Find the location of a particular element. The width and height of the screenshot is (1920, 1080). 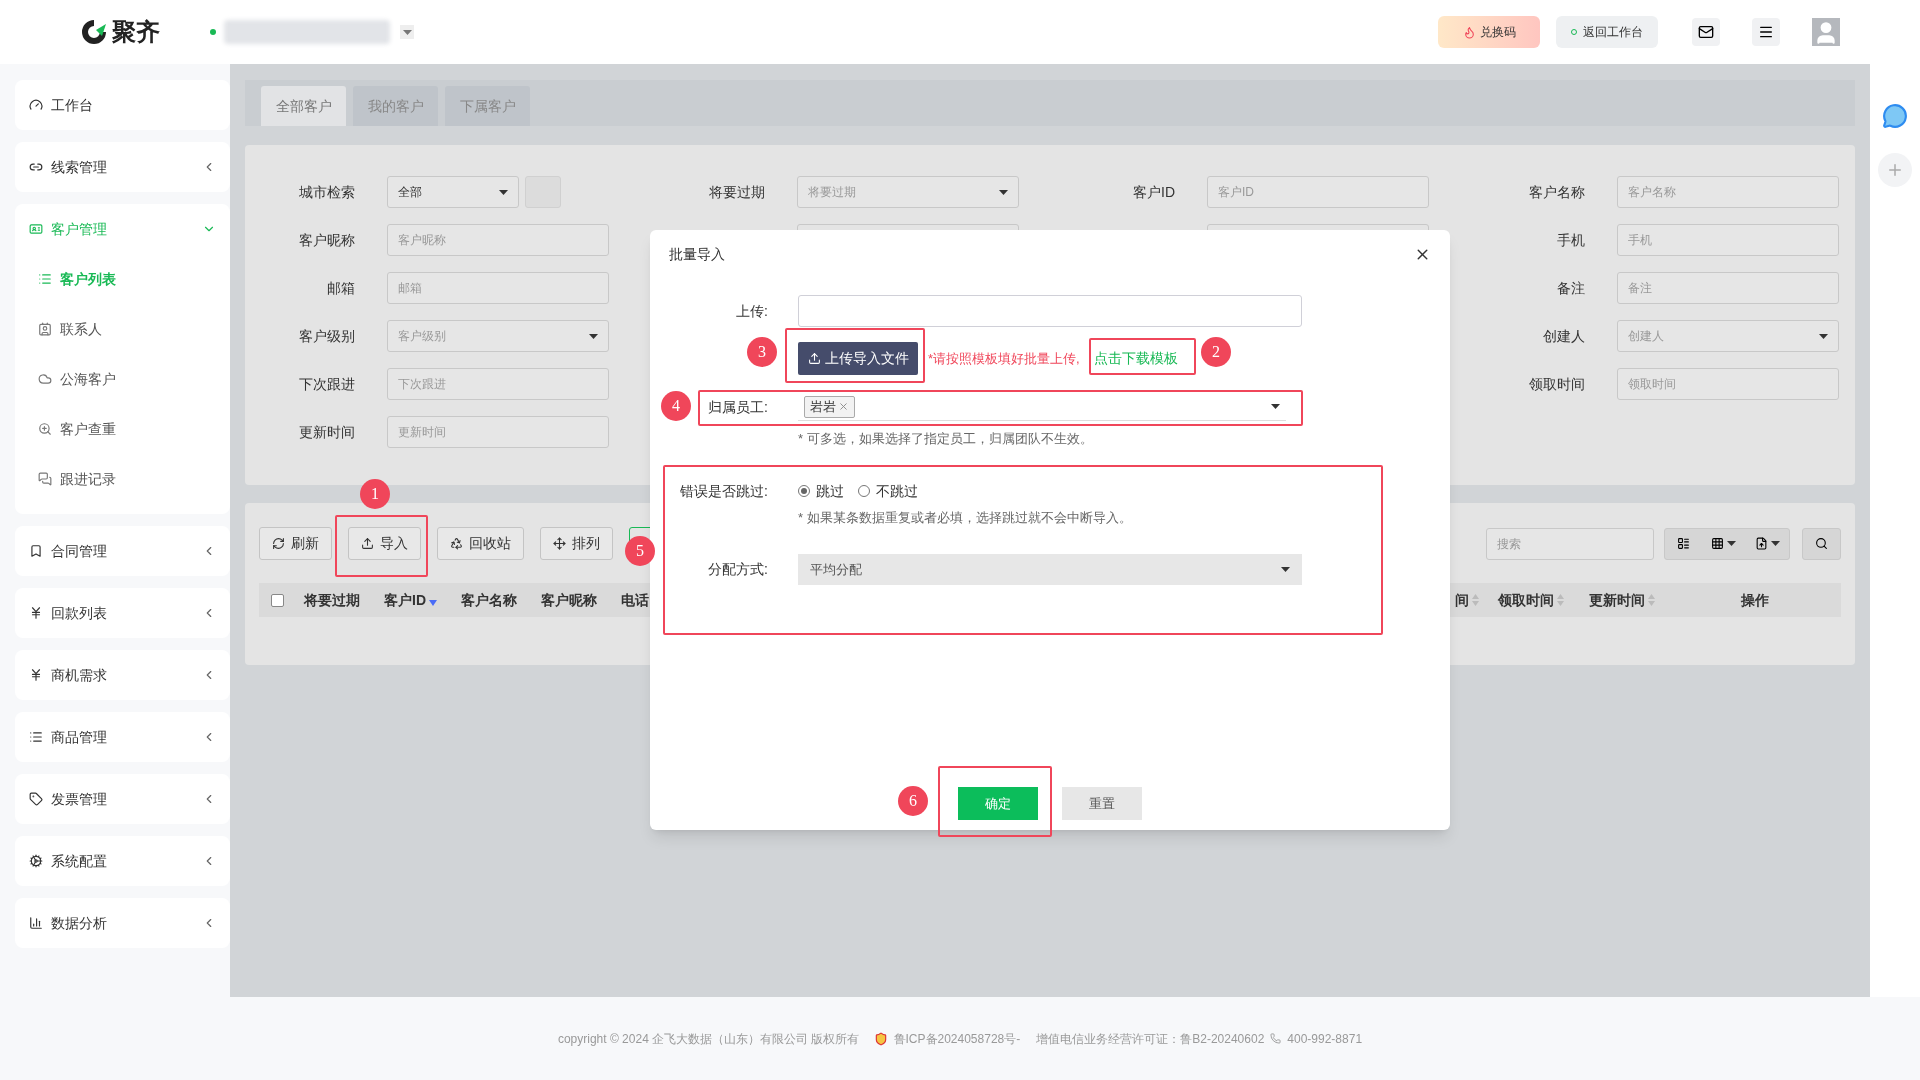

upload-icon is located at coordinates (367, 543).